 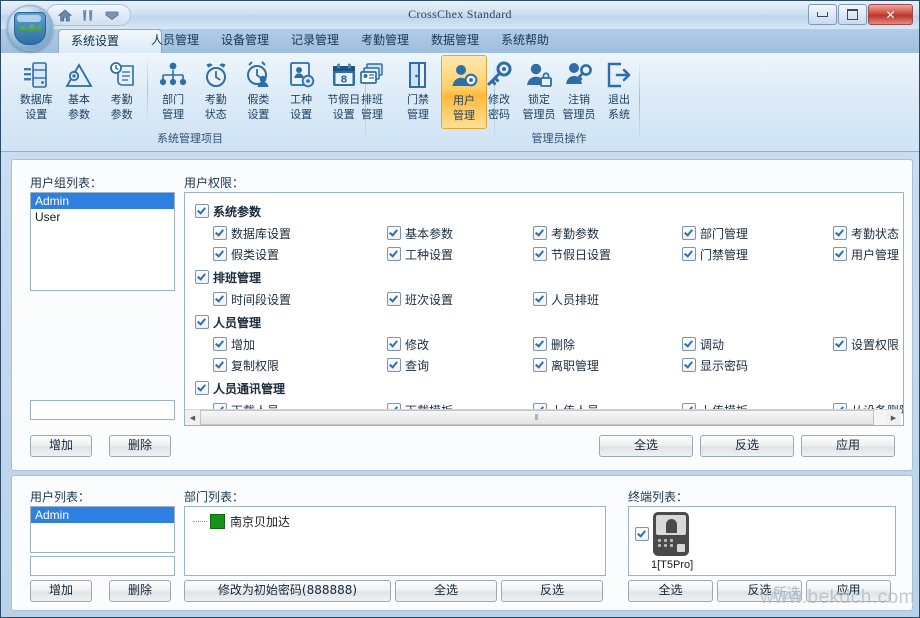 What do you see at coordinates (822, 14) in the screenshot?
I see `minimize-button` at bounding box center [822, 14].